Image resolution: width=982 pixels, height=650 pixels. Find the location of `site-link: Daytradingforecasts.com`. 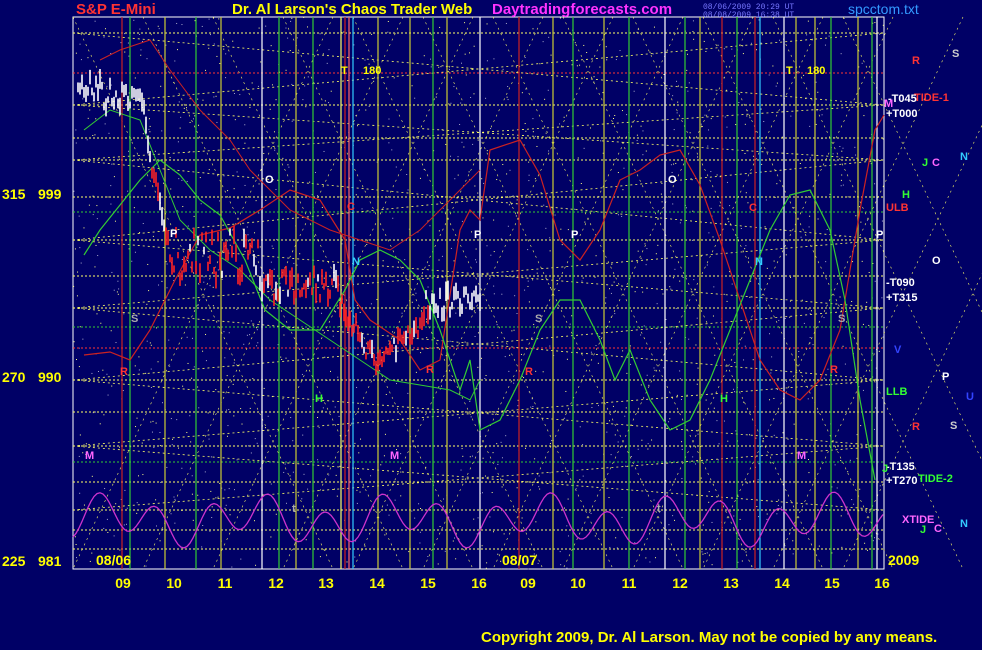

site-link: Daytradingforecasts.com is located at coordinates (582, 9).